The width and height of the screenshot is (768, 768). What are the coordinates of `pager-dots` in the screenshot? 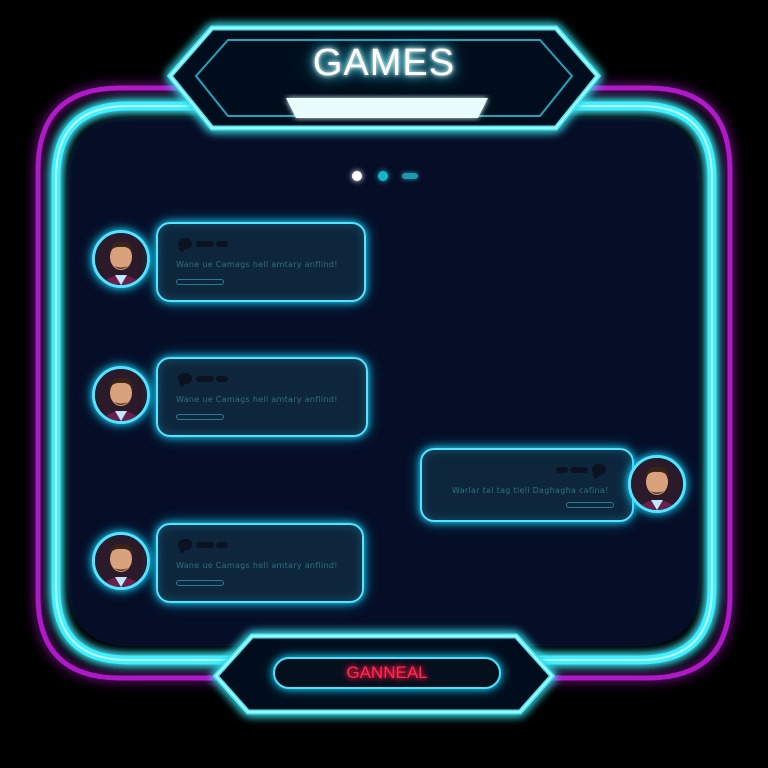 It's located at (387, 176).